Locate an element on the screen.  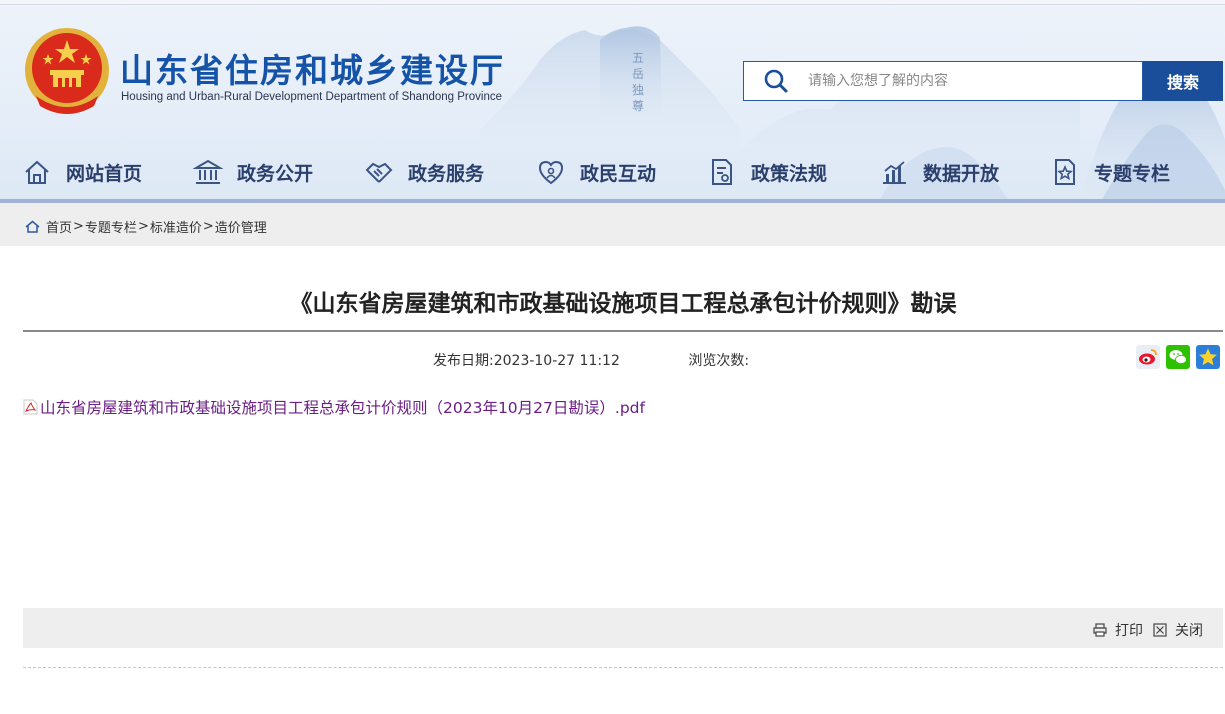
nav-label-policy: 政策法规 is located at coordinates (789, 173).